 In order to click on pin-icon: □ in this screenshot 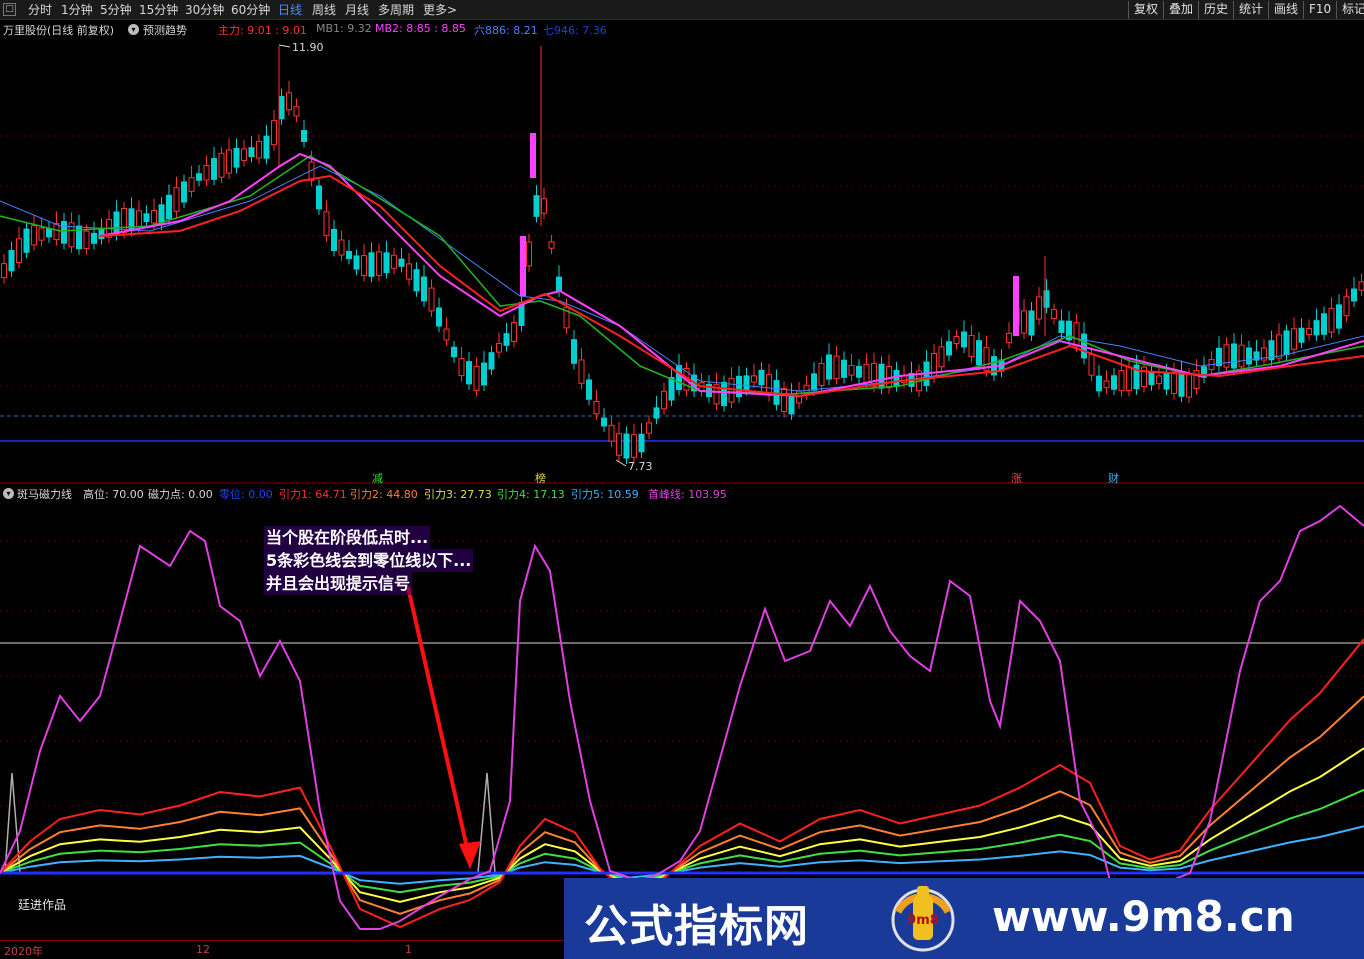, I will do `click(9, 9)`.